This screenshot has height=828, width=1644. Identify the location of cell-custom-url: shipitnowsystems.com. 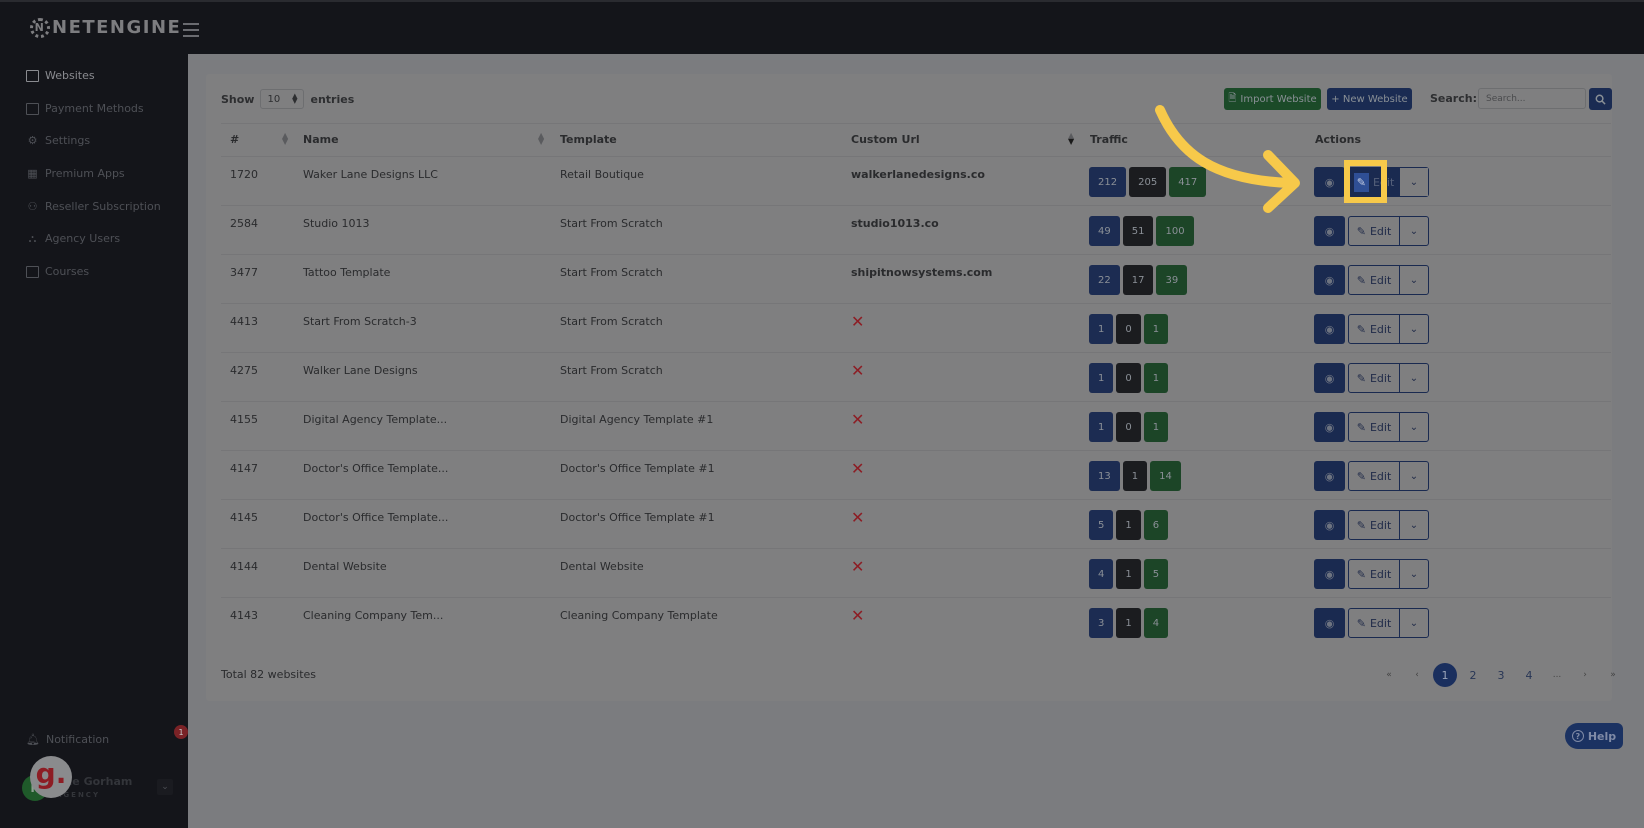
(921, 272).